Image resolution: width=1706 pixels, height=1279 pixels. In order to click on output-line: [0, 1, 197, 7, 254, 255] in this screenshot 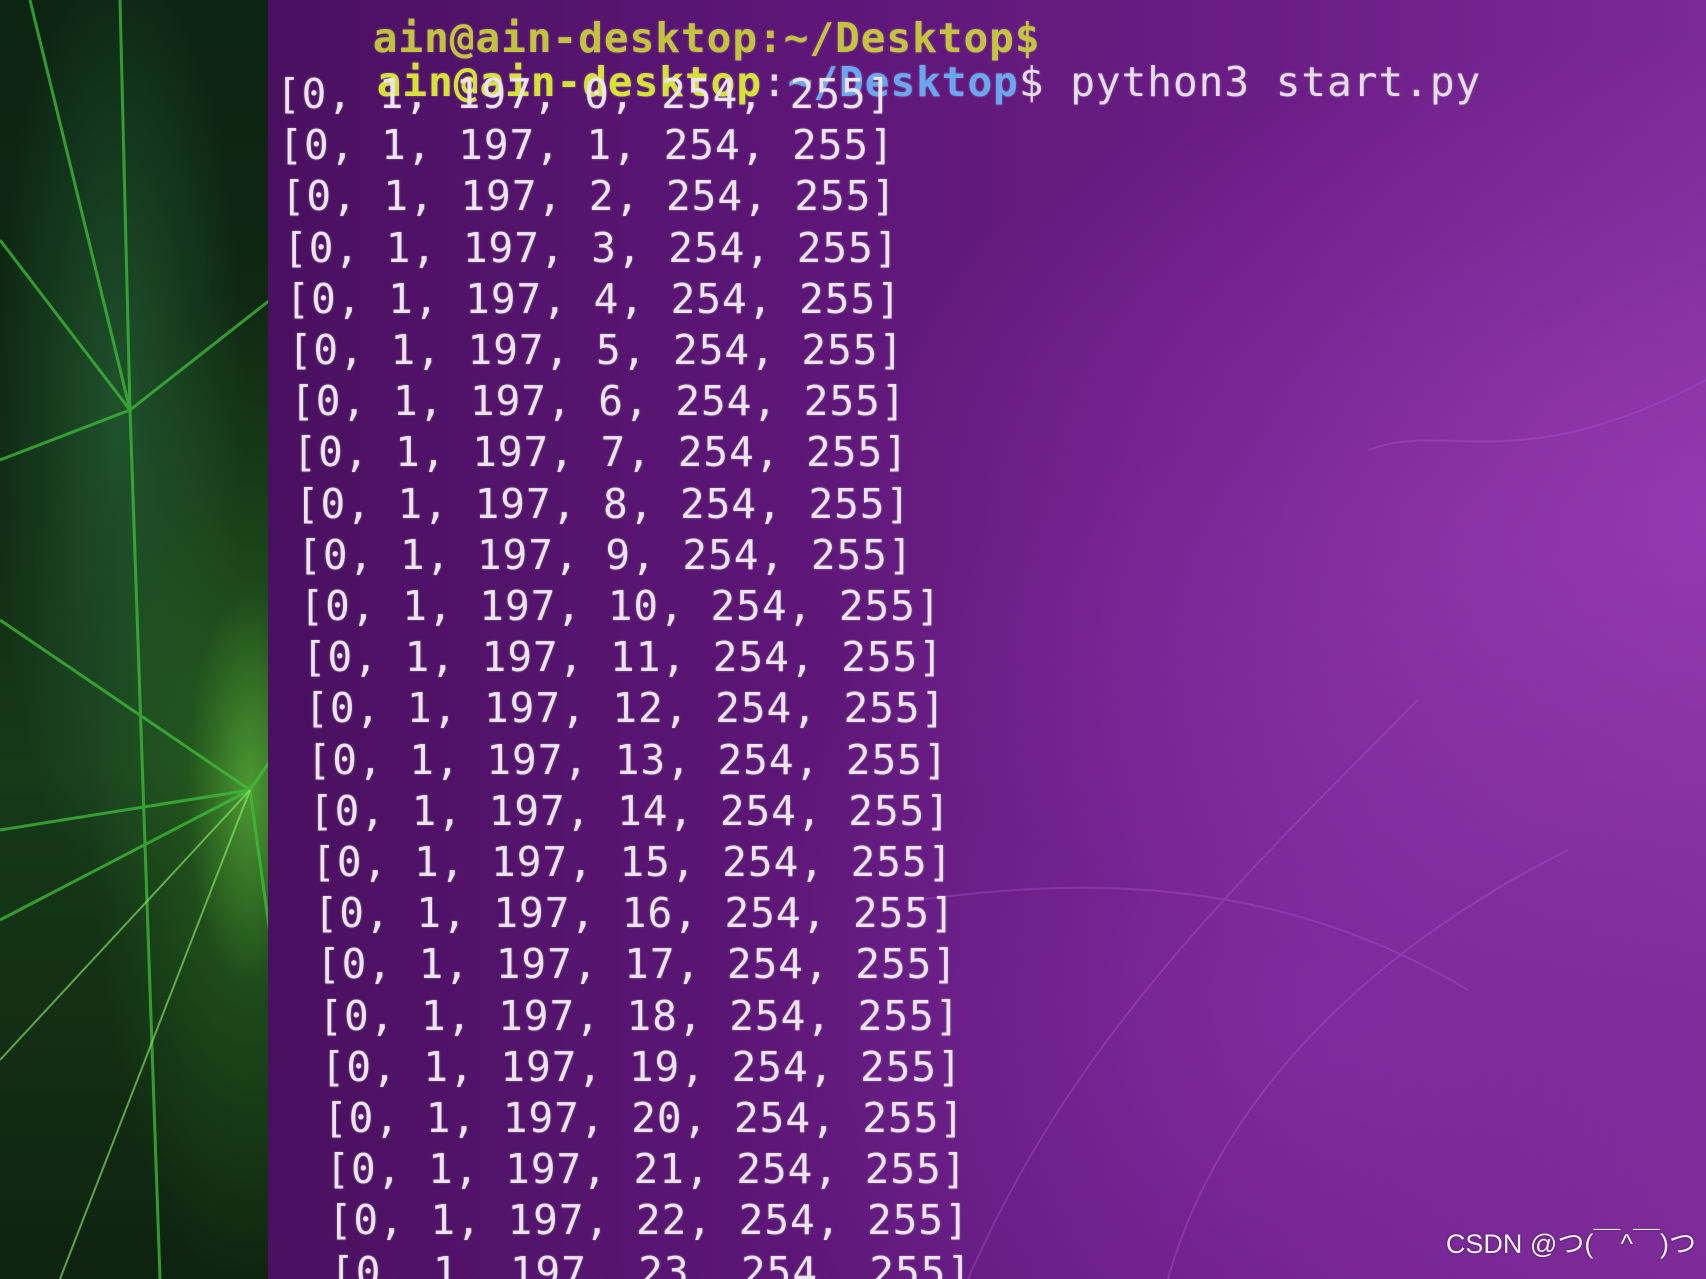, I will do `click(600, 452)`.